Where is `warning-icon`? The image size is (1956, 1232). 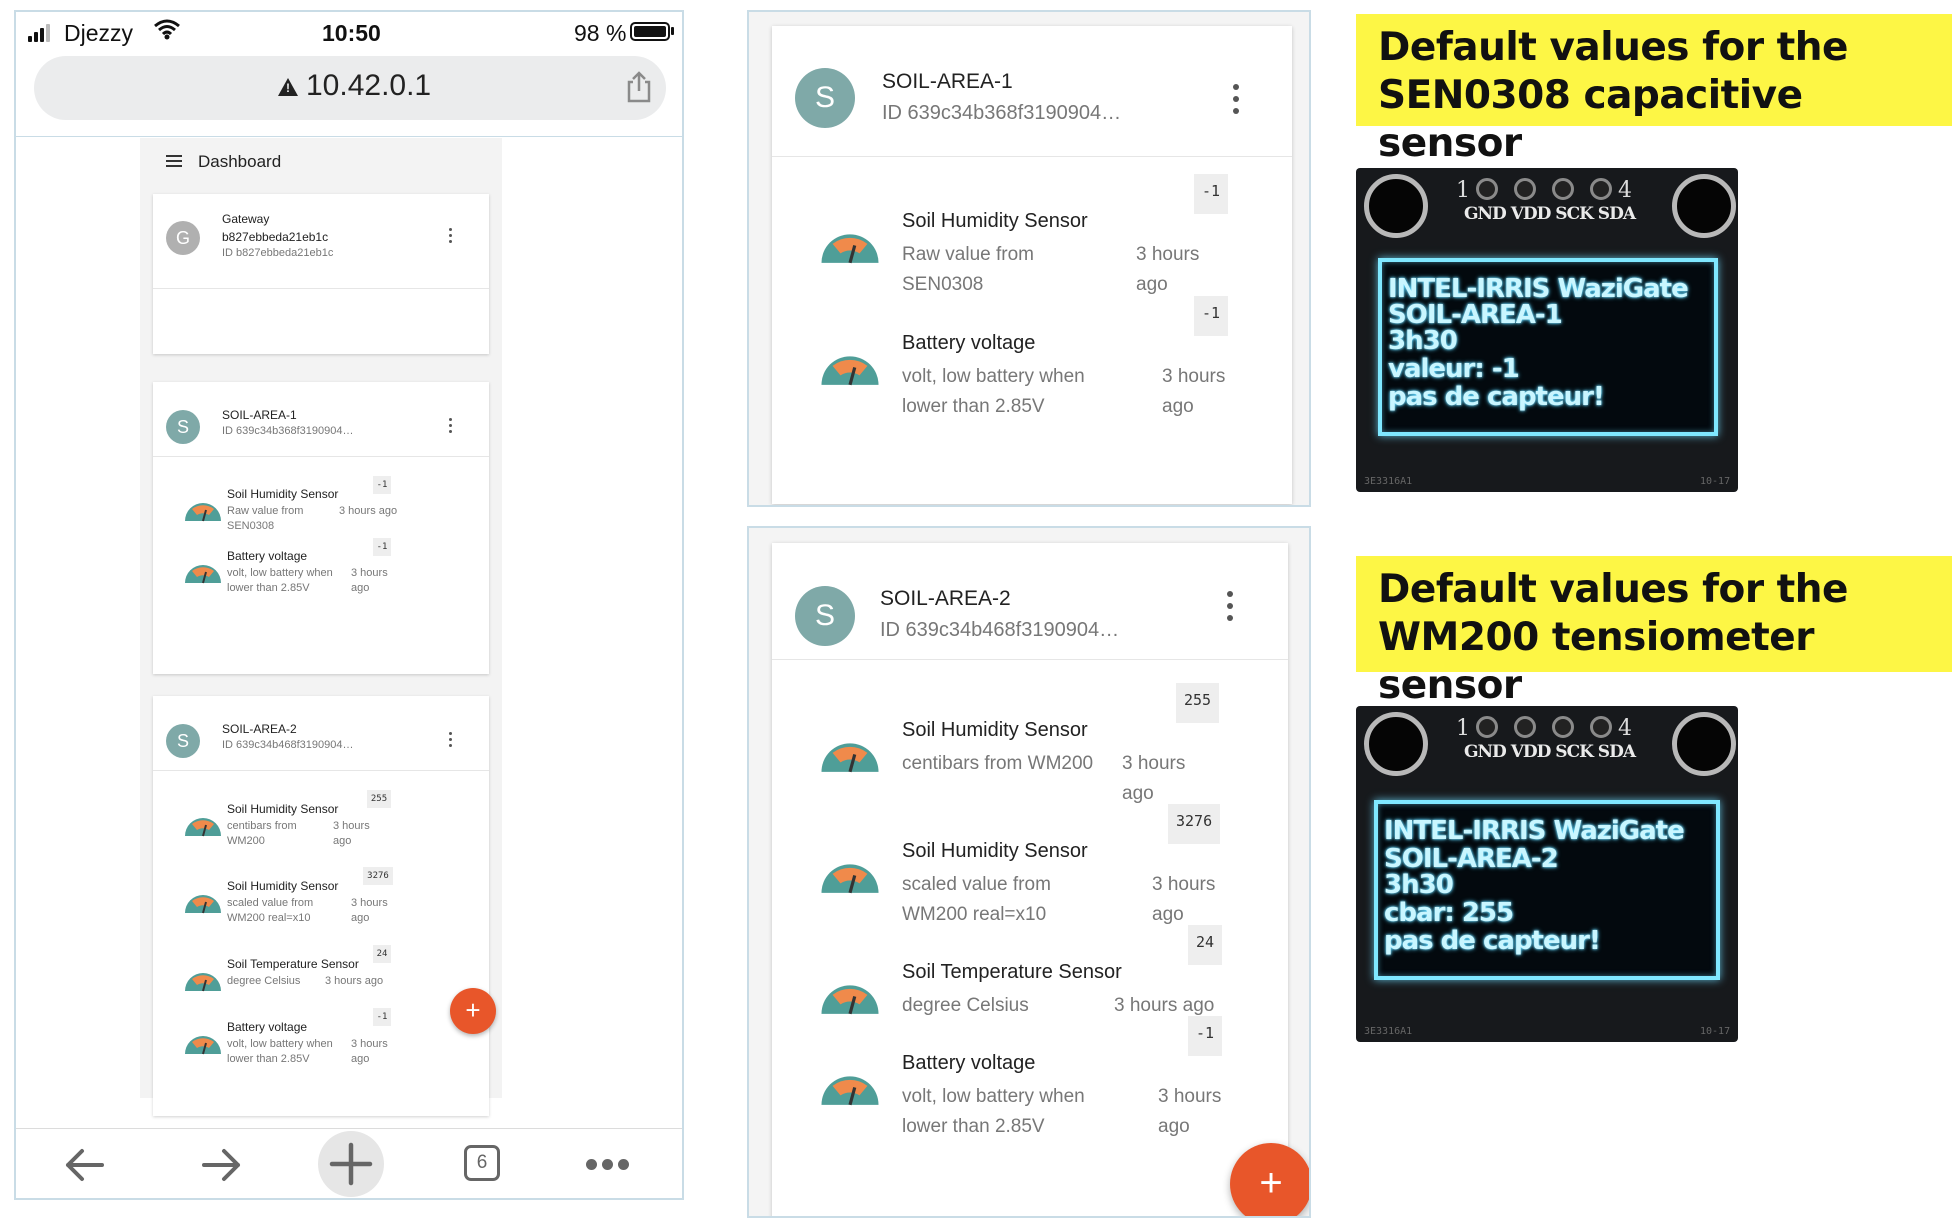 warning-icon is located at coordinates (288, 87).